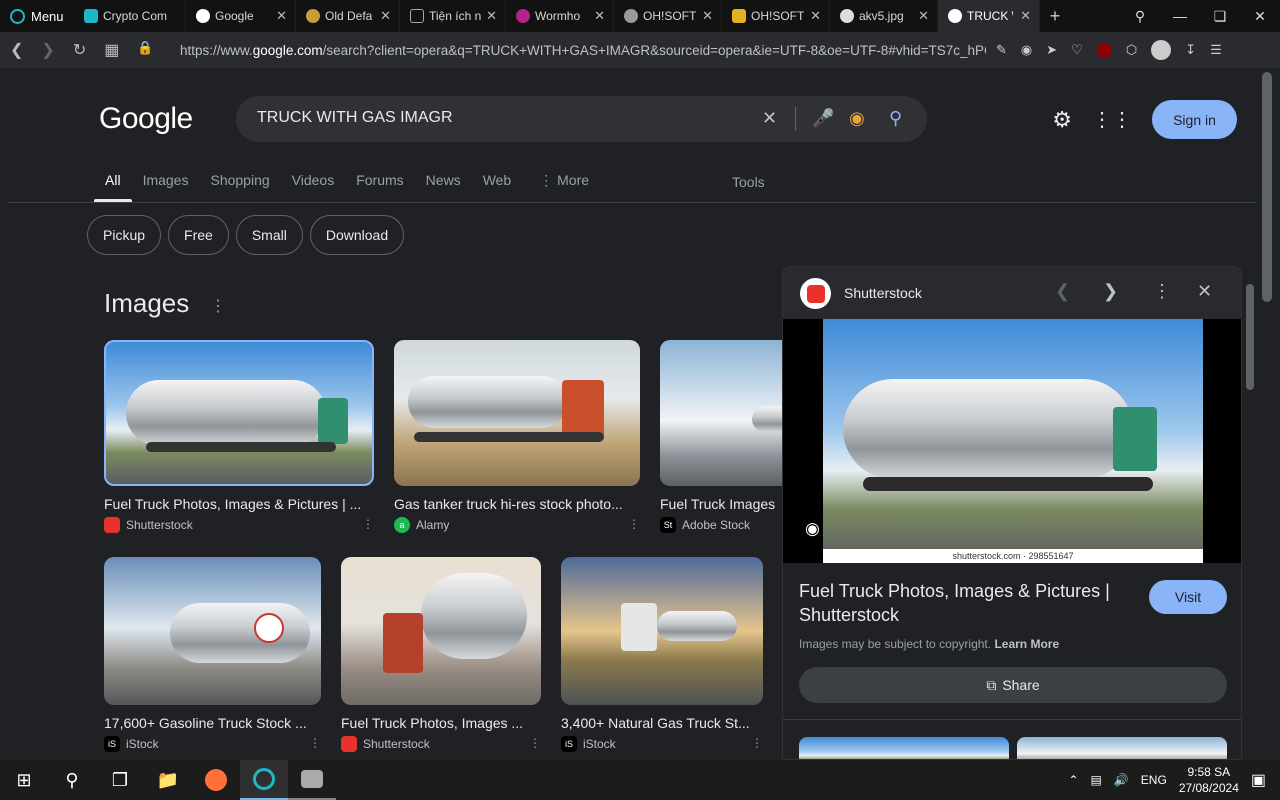 The image size is (1280, 800). Describe the element at coordinates (883, 293) in the screenshot. I see `preview-source-name: Shutterstock` at that location.